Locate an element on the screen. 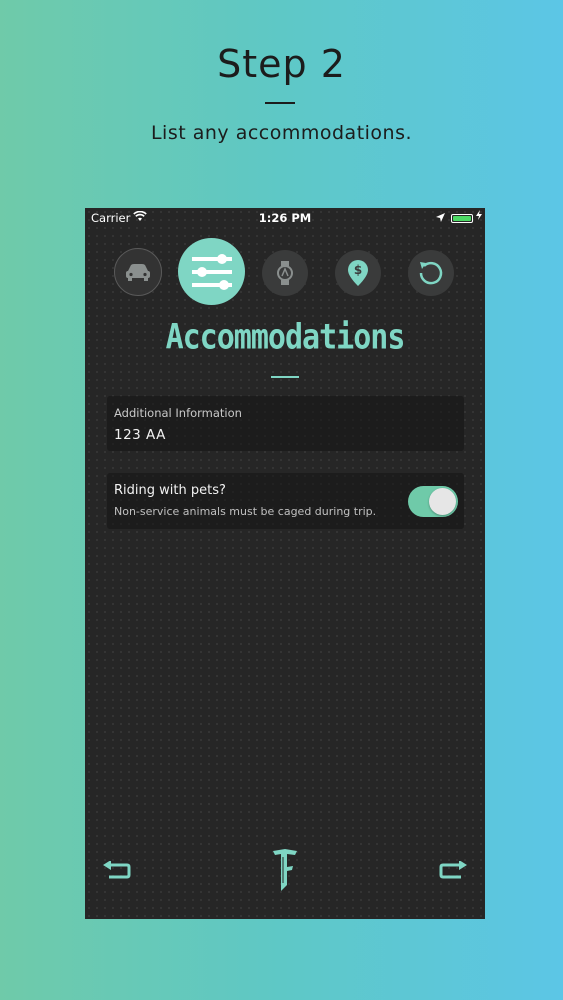  reset-icon is located at coordinates (431, 273).